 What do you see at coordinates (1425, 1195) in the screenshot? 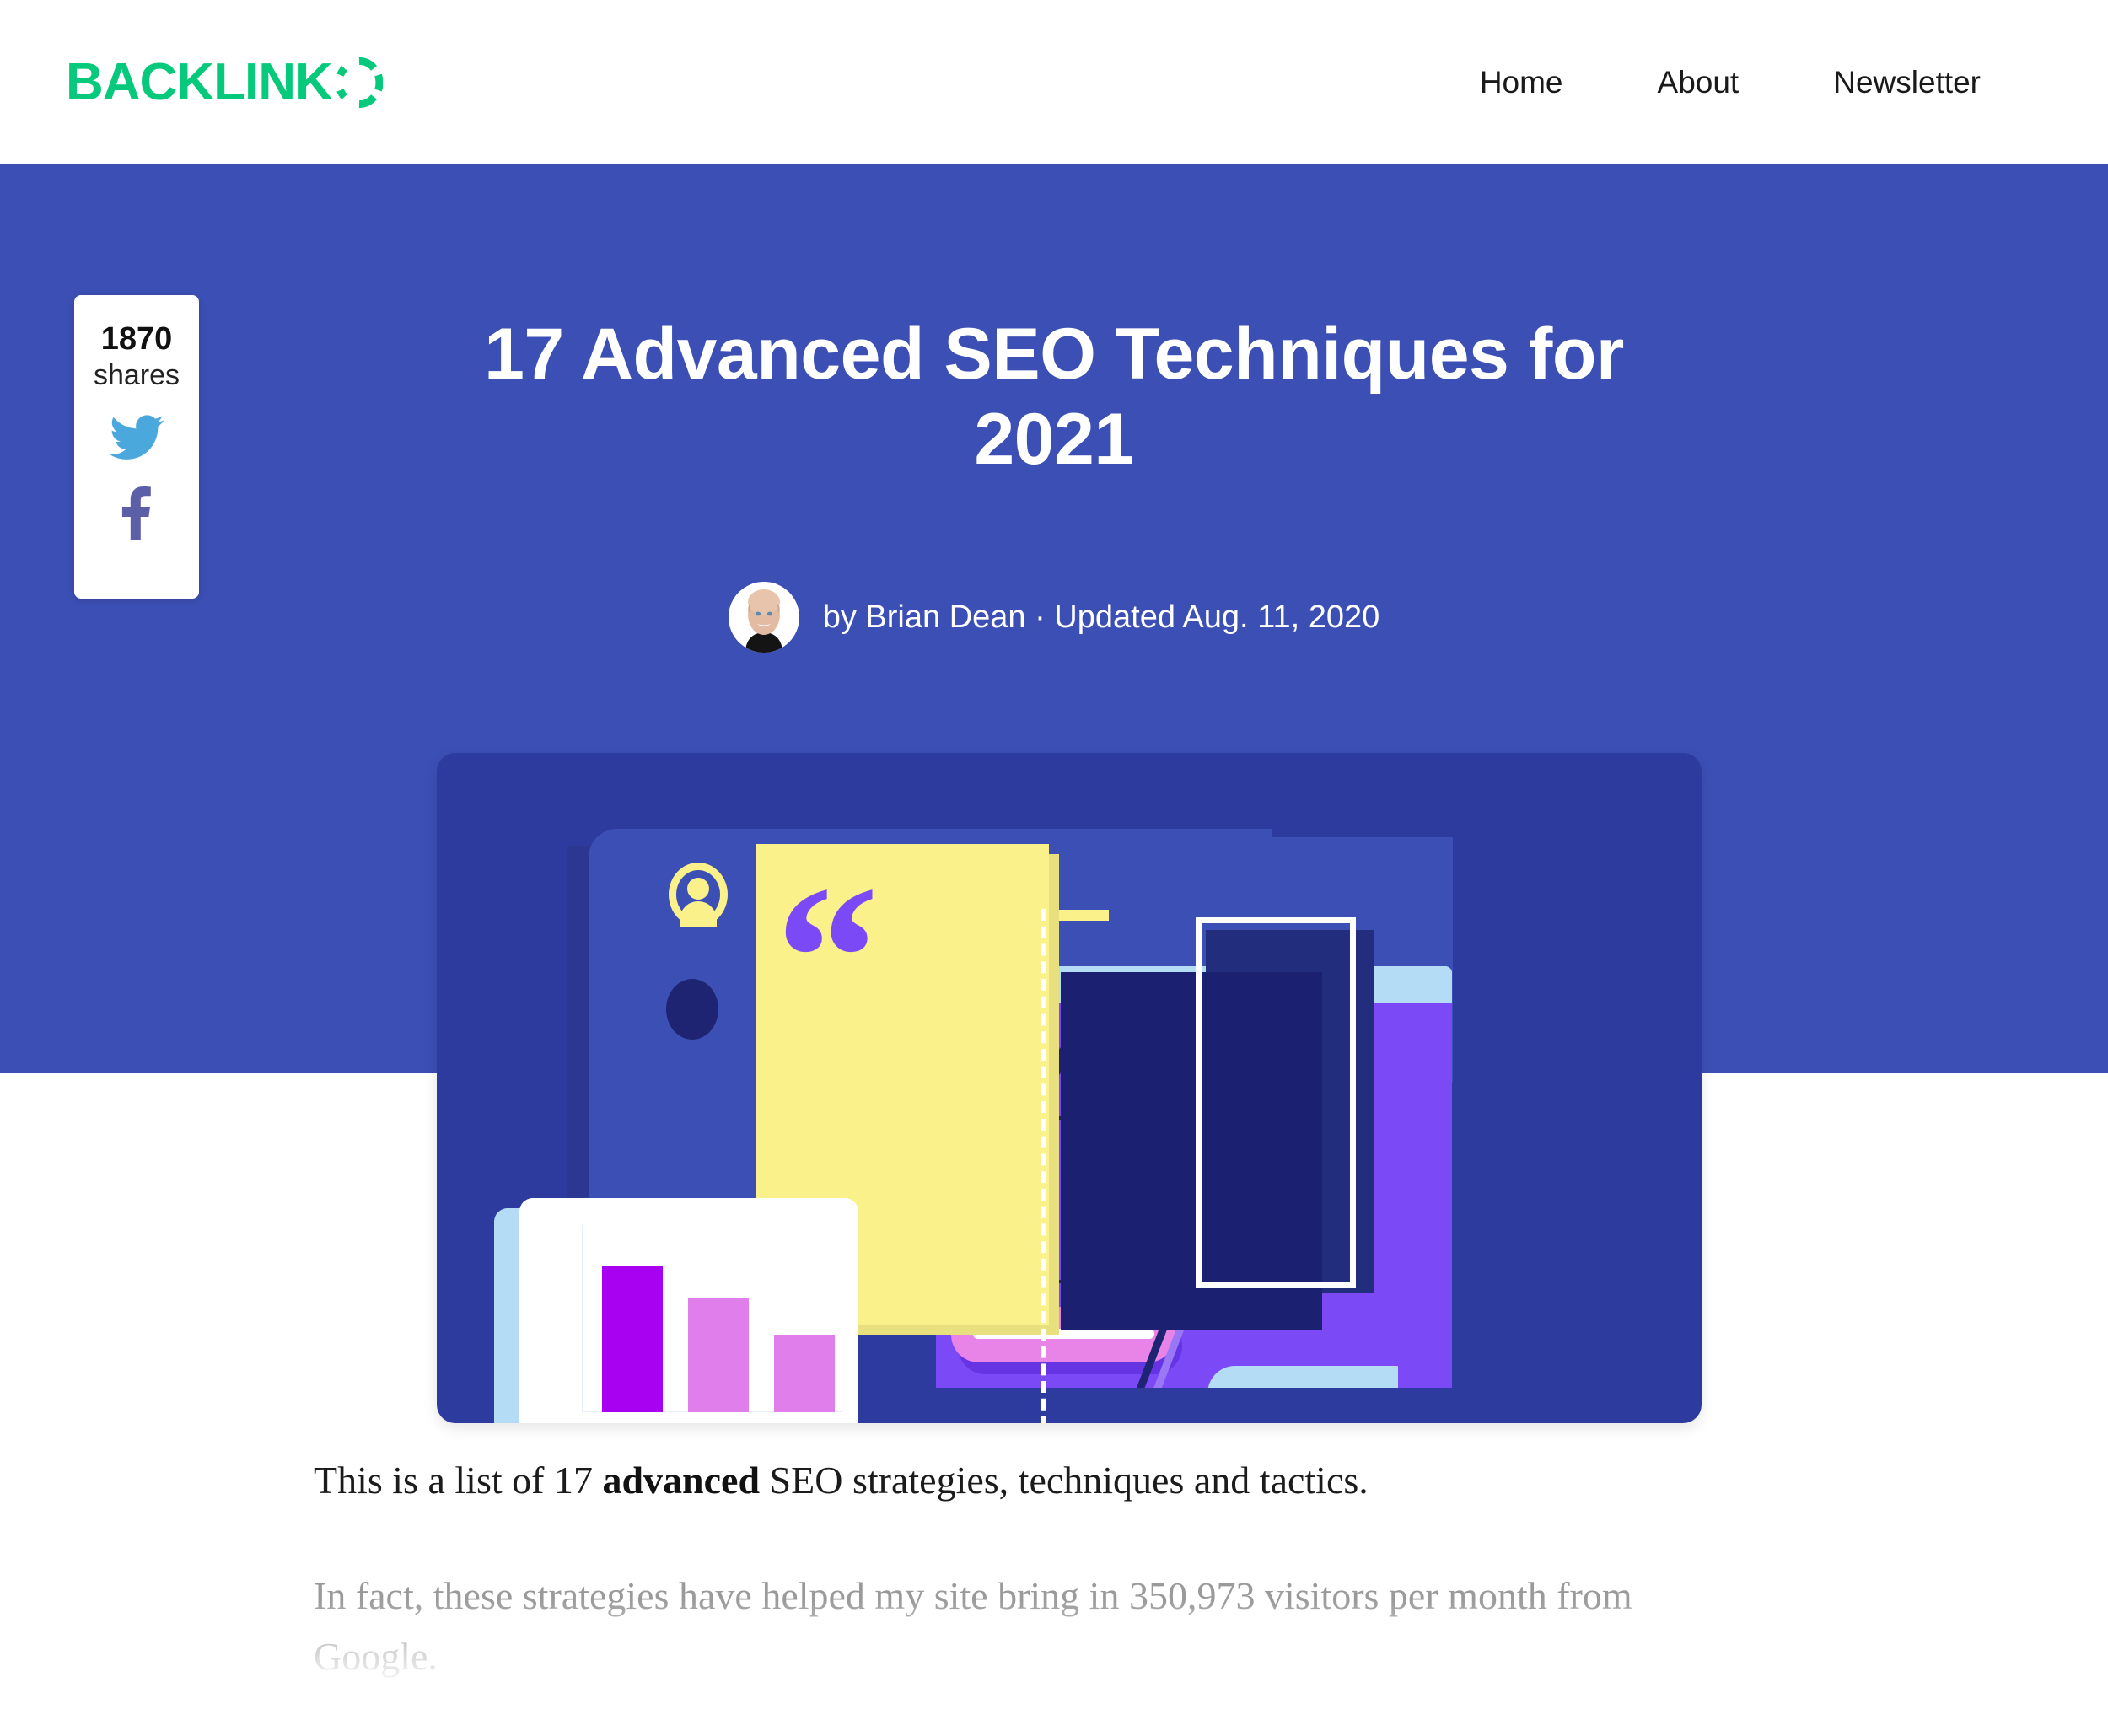
I see `illustration-window-right-edge` at bounding box center [1425, 1195].